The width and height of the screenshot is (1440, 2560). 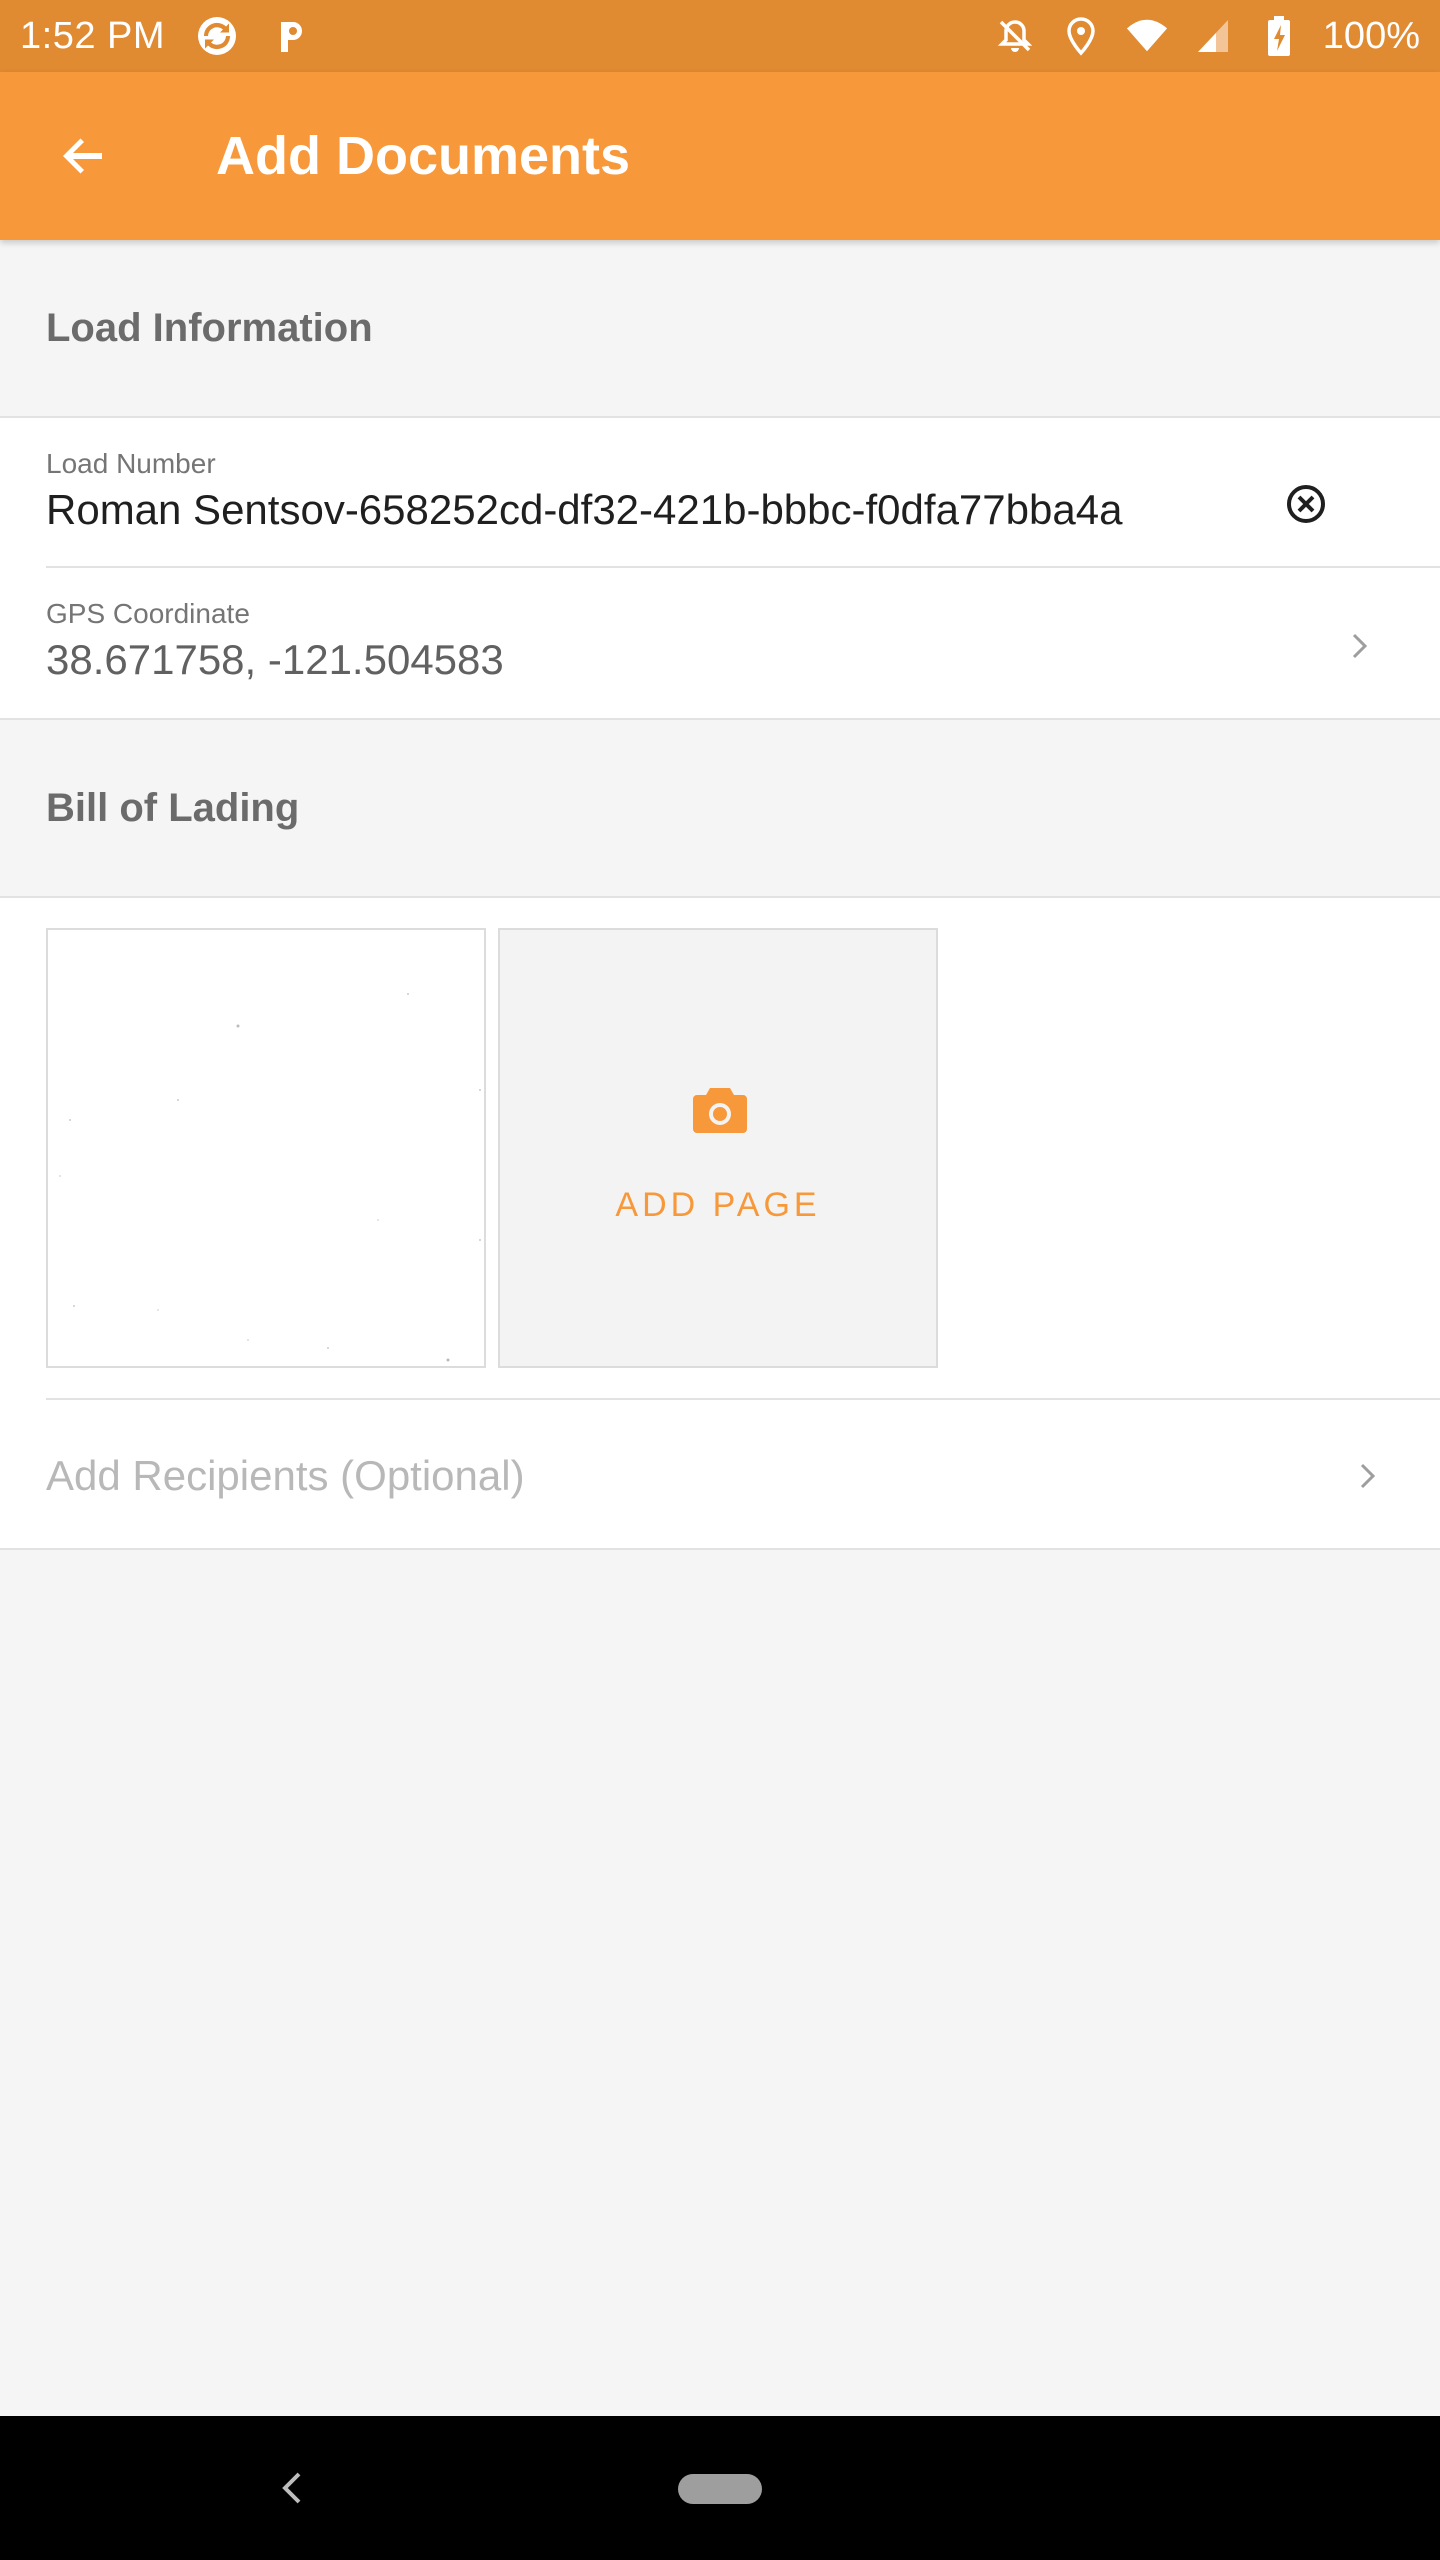 I want to click on location-icon, so click(x=1081, y=36).